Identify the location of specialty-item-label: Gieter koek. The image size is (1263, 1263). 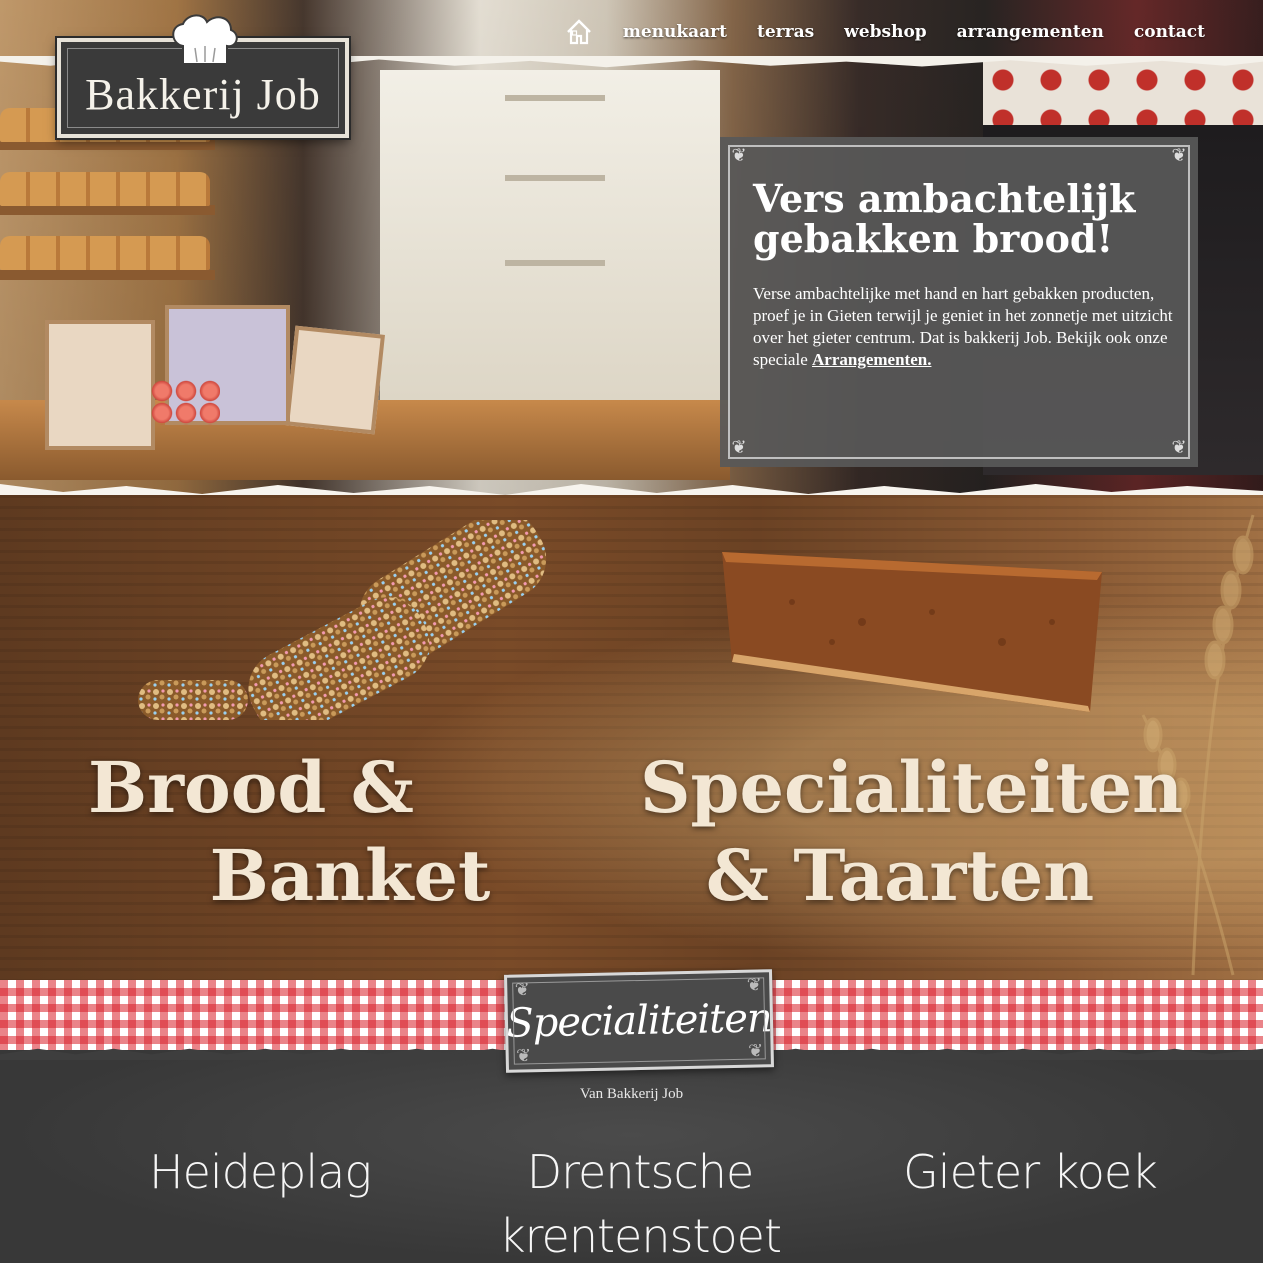
(1030, 1172).